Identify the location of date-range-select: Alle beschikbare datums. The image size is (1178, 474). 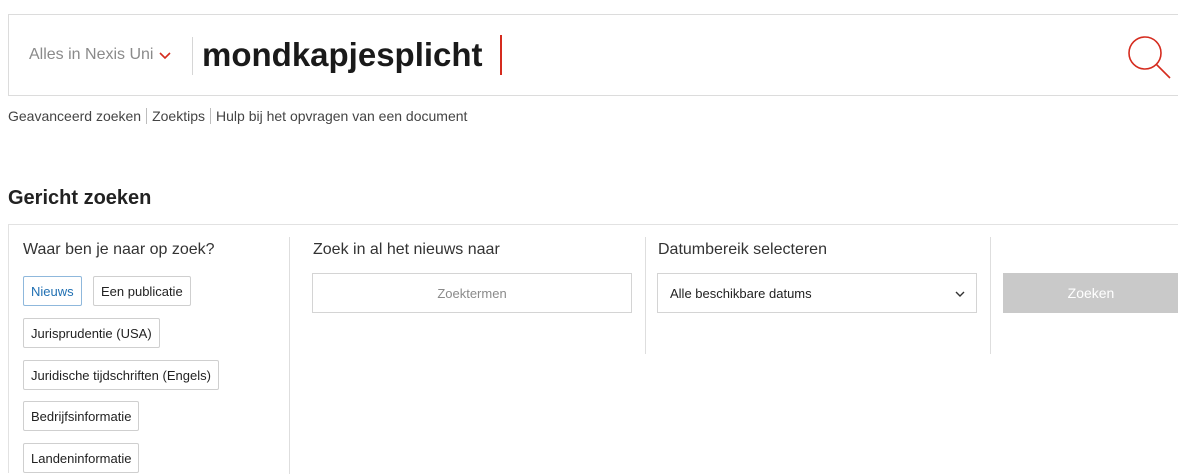
(817, 293).